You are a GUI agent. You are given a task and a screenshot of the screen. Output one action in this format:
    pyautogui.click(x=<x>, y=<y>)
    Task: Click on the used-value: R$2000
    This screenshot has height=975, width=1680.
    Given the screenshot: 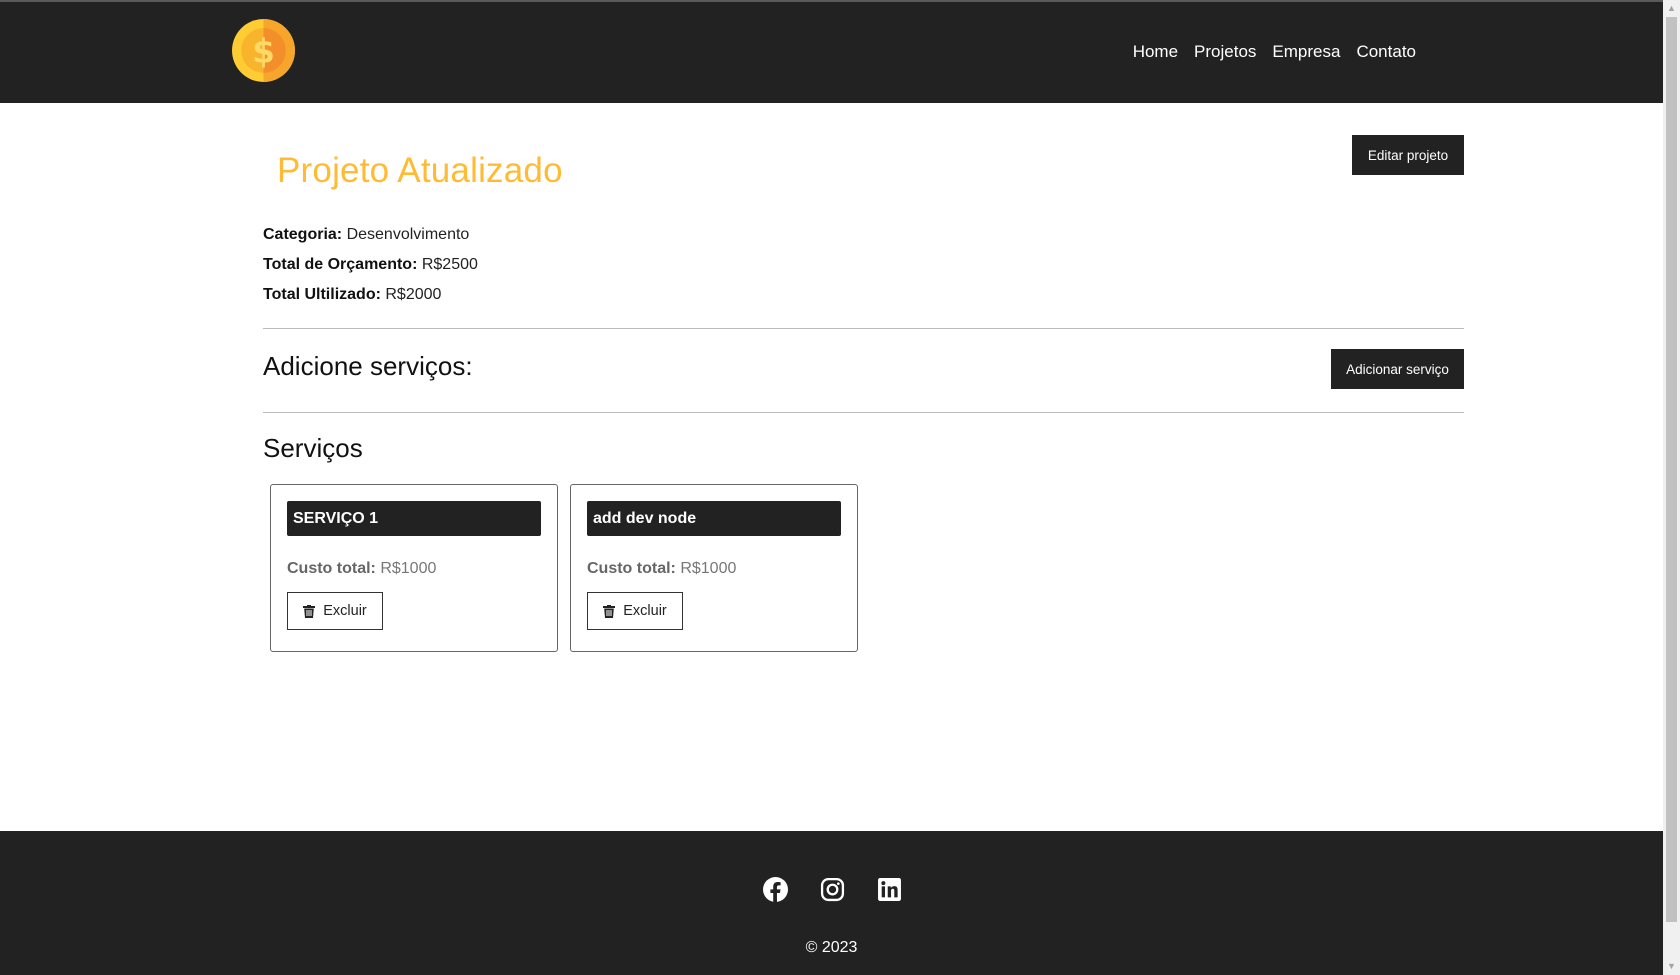 What is the action you would take?
    pyautogui.click(x=413, y=294)
    